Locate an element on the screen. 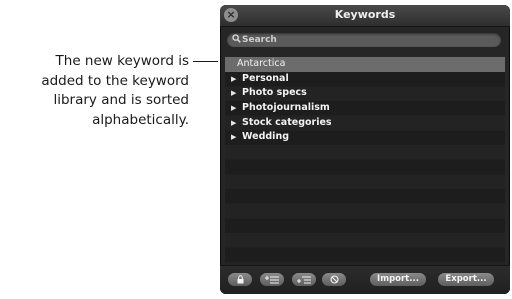 Image resolution: width=512 pixels, height=299 pixels. search-input is located at coordinates (367, 40).